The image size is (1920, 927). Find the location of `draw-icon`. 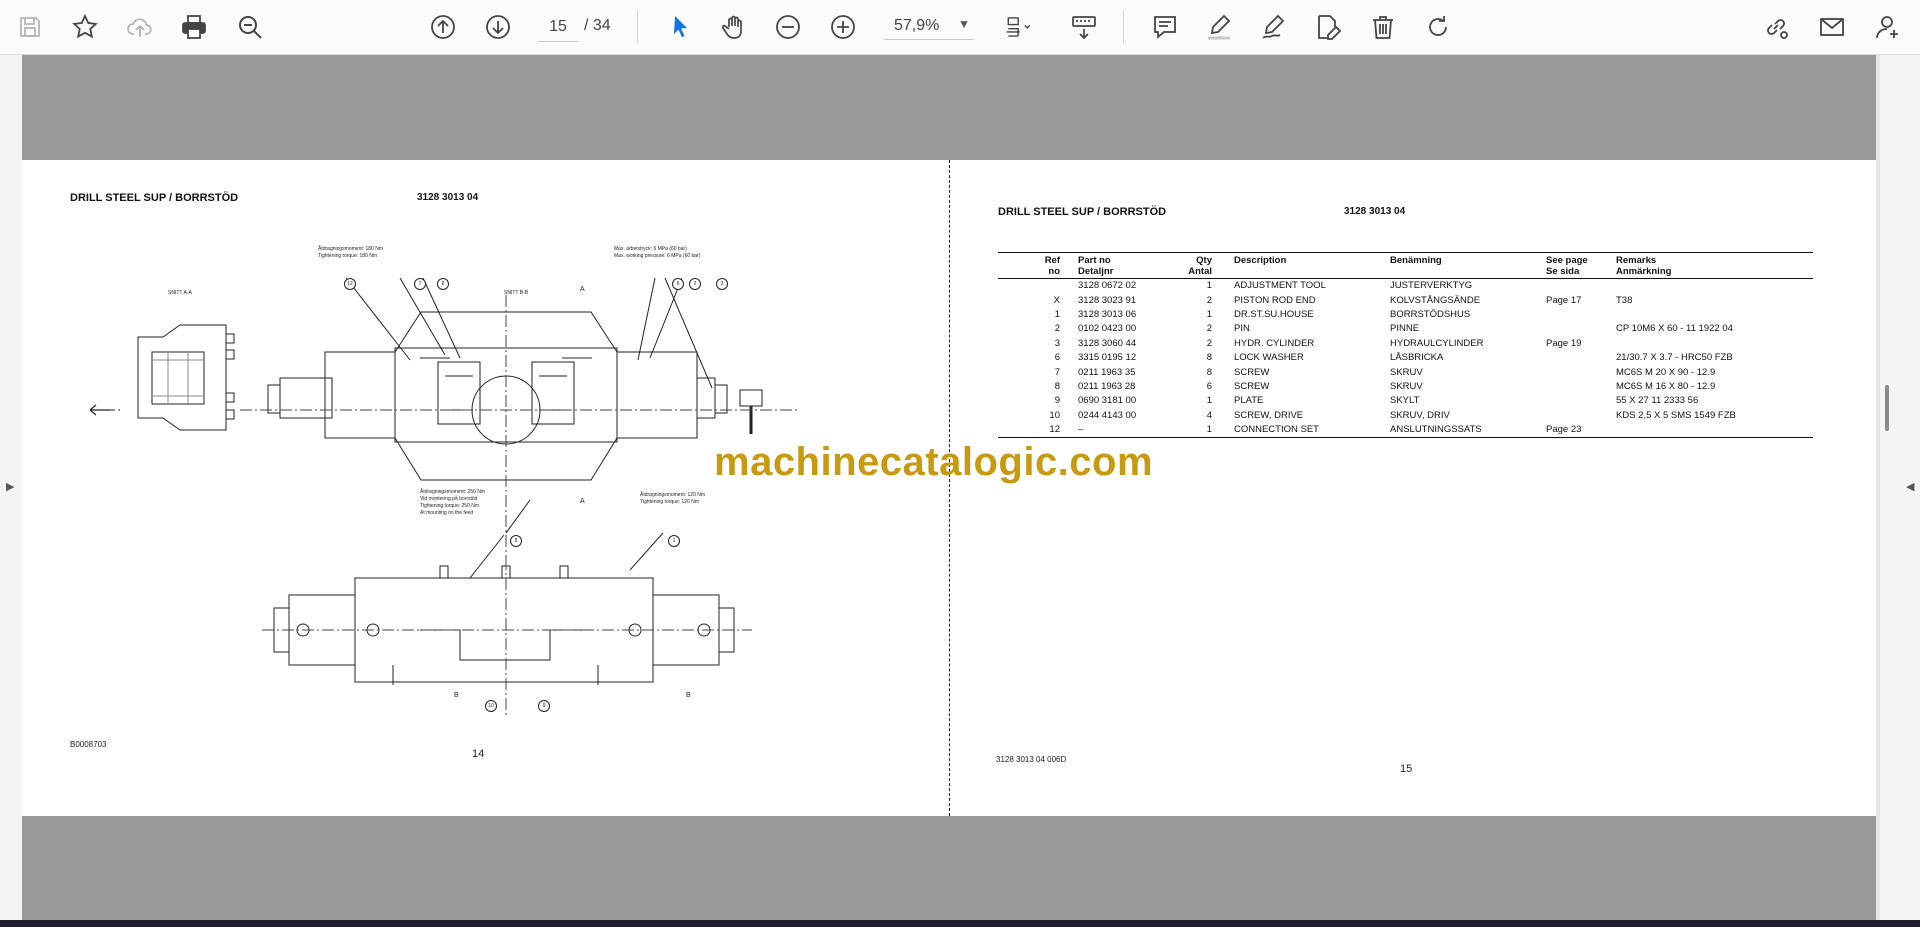

draw-icon is located at coordinates (1274, 27).